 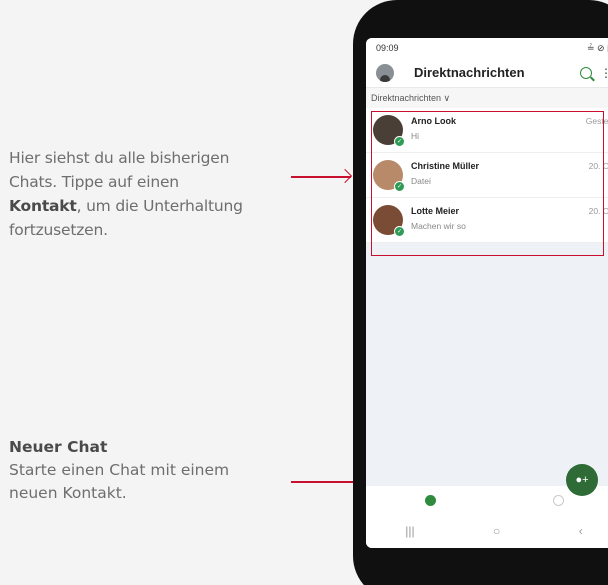 What do you see at coordinates (558, 500) in the screenshot?
I see `contacts-nav-icon` at bounding box center [558, 500].